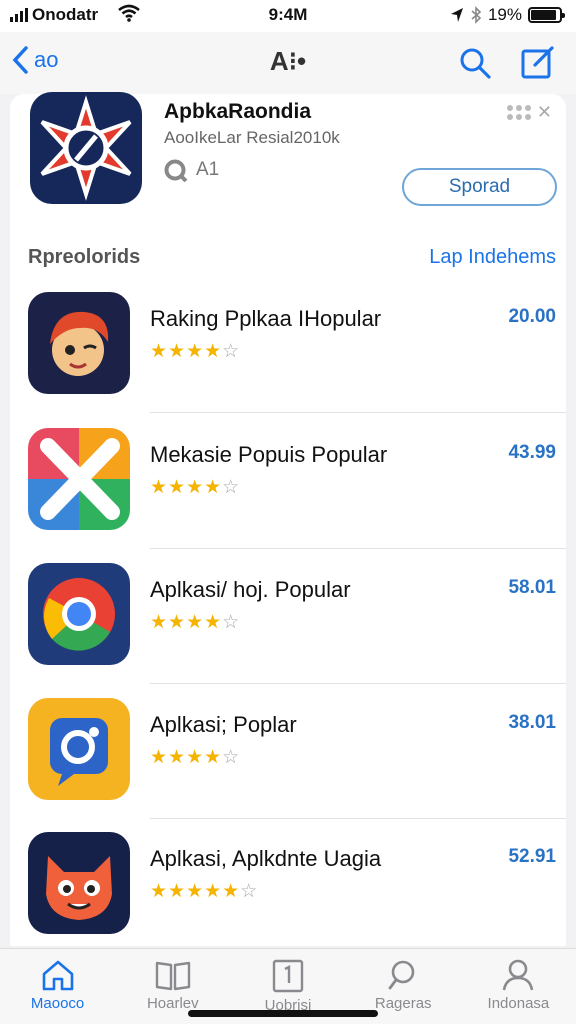  Describe the element at coordinates (283, 1013) in the screenshot. I see `home-indicator` at that location.